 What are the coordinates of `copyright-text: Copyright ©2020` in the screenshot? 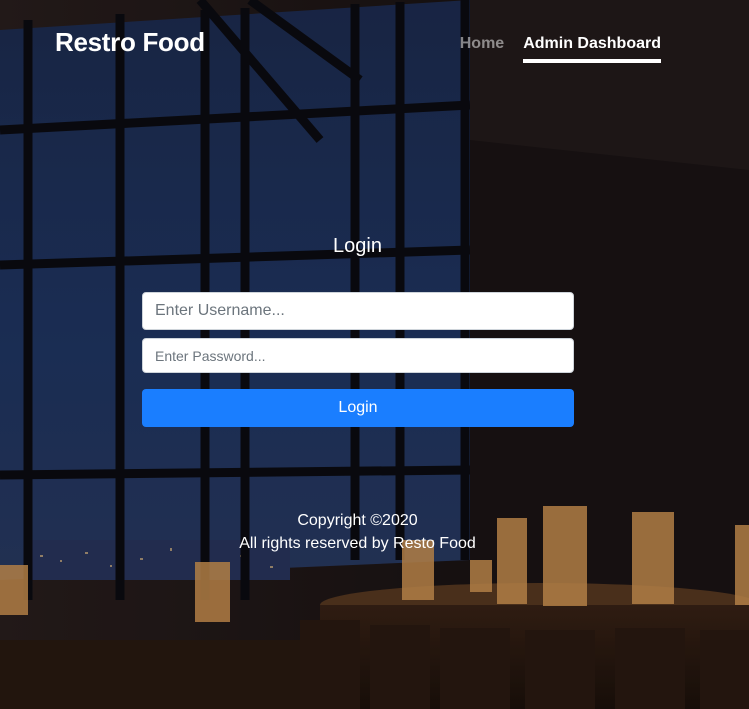 It's located at (357, 520).